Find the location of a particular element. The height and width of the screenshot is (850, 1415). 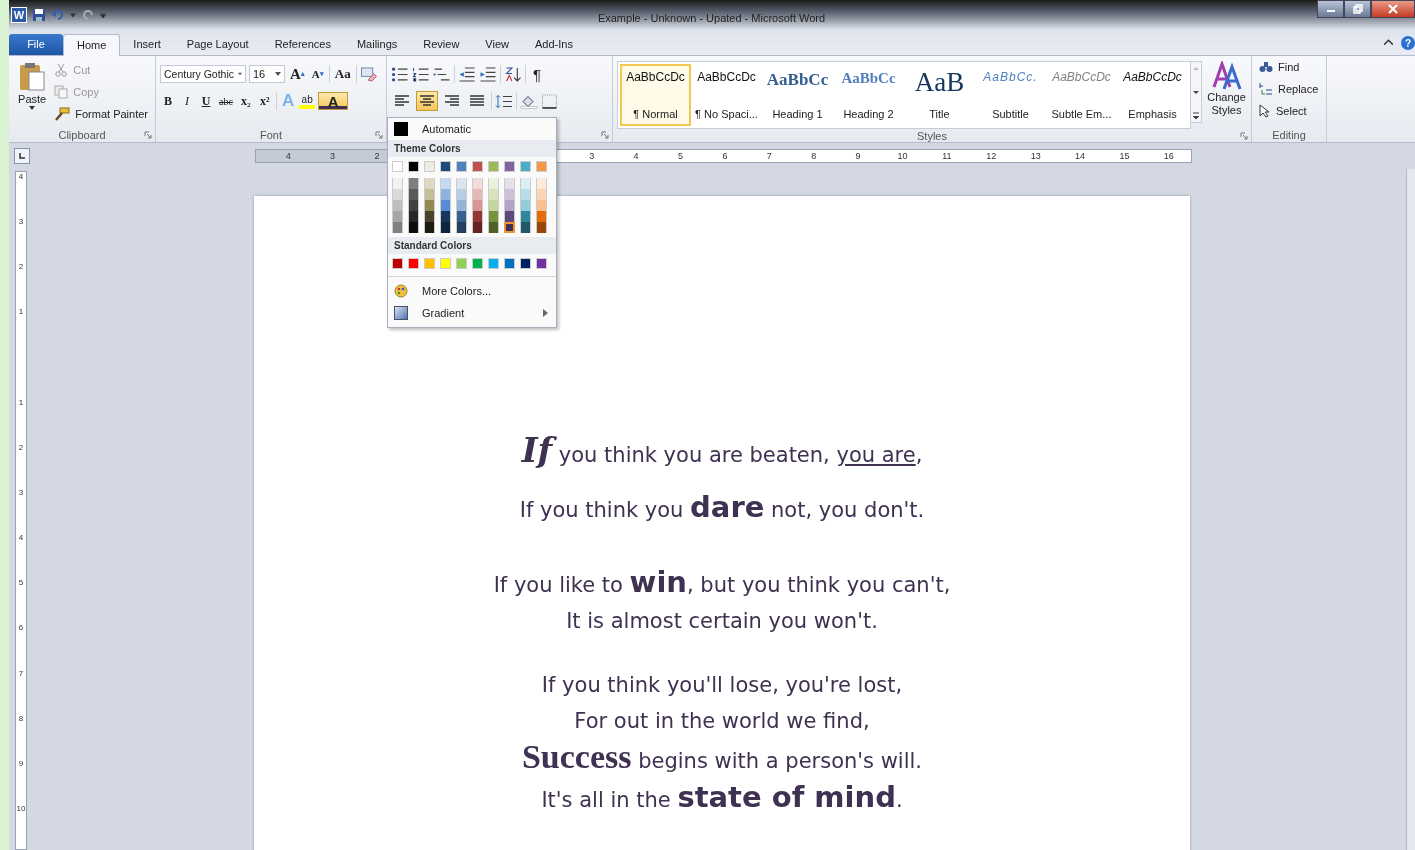

underline-button: U is located at coordinates (206, 101).